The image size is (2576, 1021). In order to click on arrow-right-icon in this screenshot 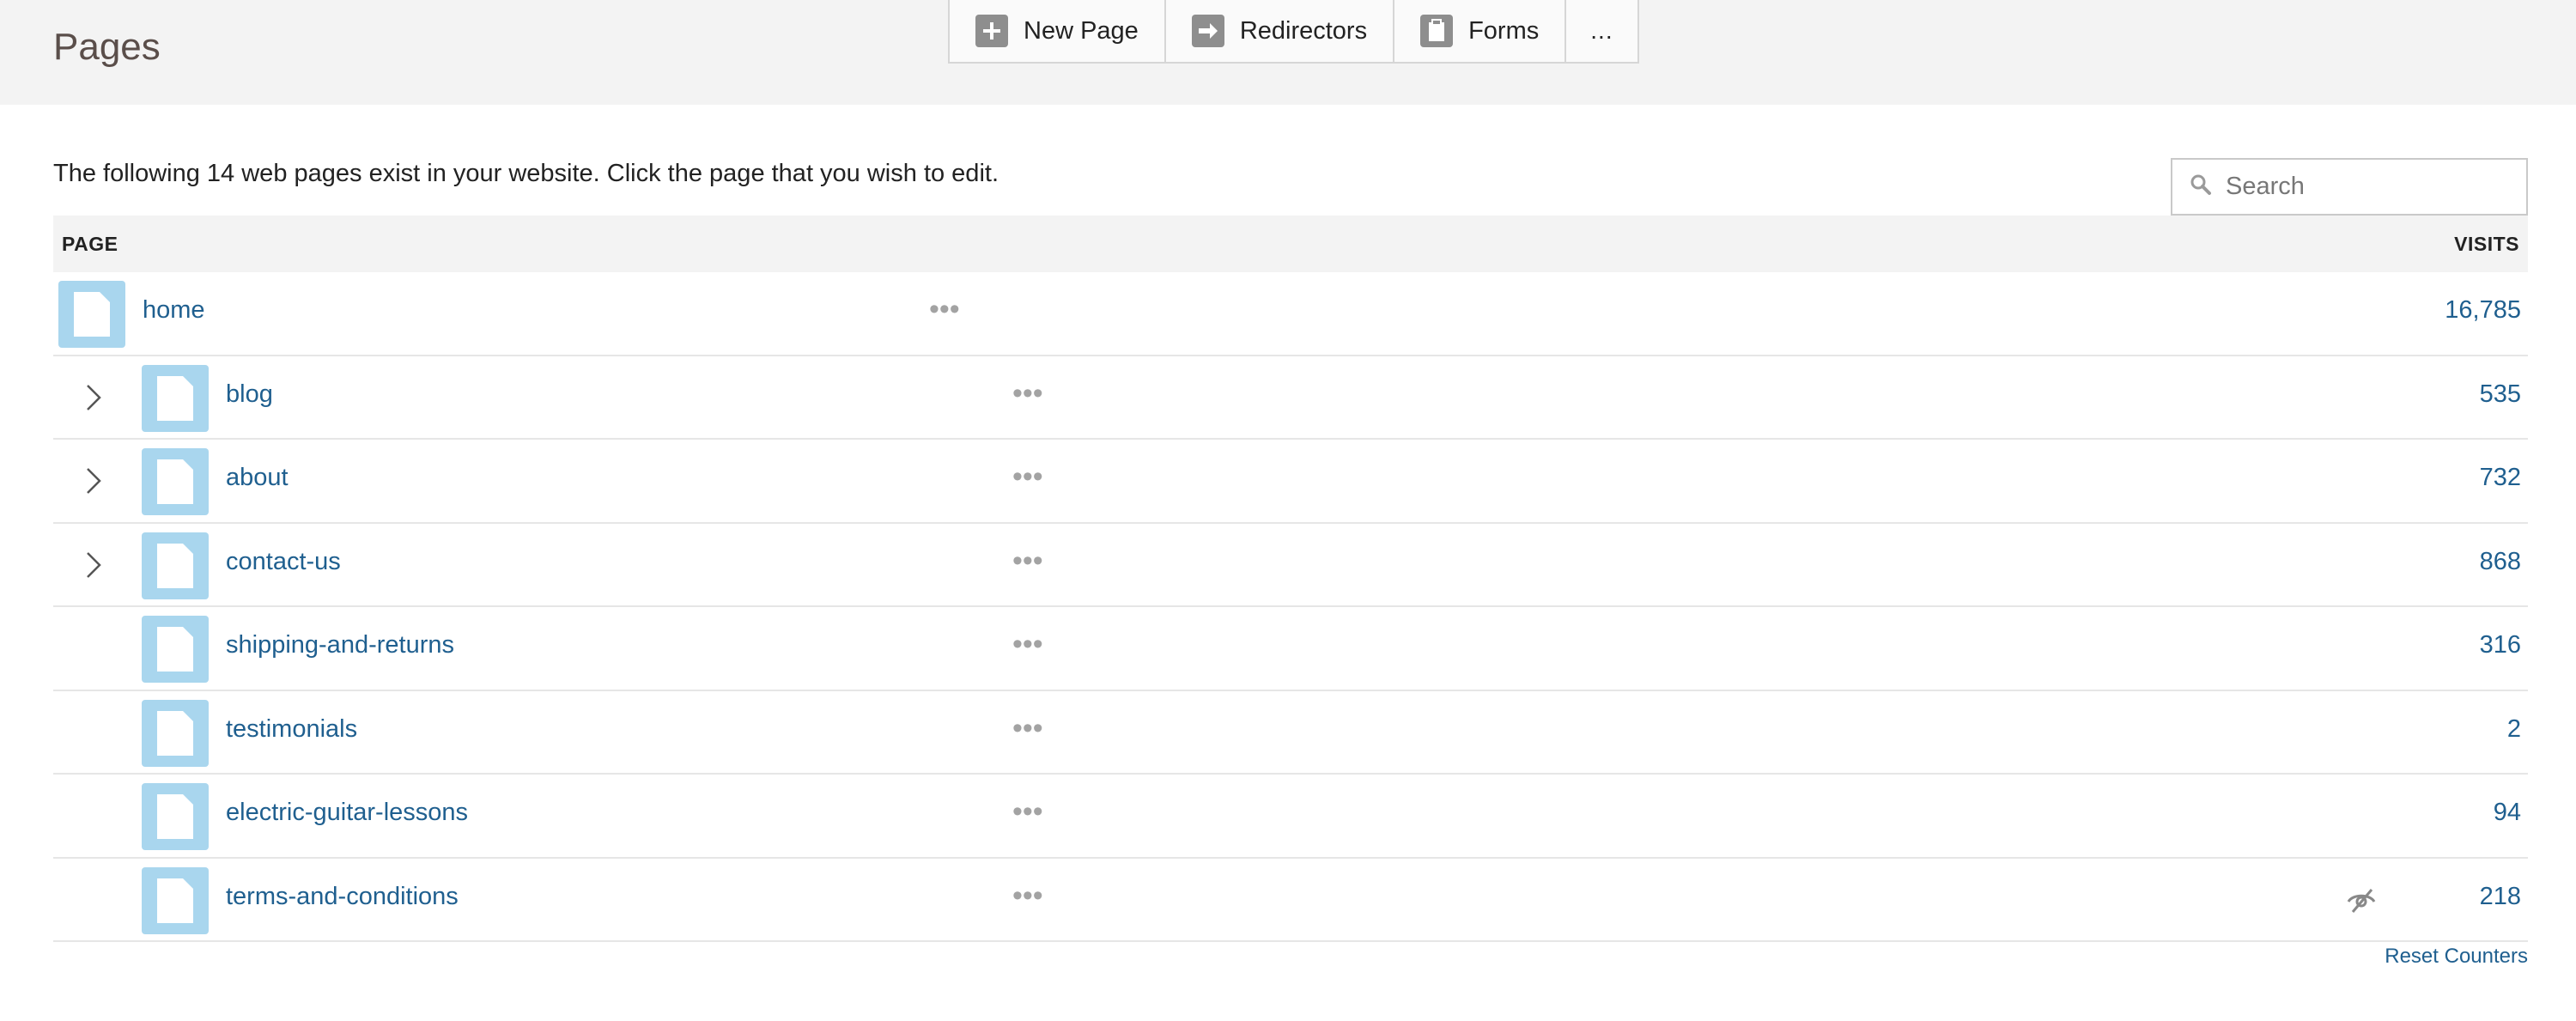, I will do `click(1207, 31)`.